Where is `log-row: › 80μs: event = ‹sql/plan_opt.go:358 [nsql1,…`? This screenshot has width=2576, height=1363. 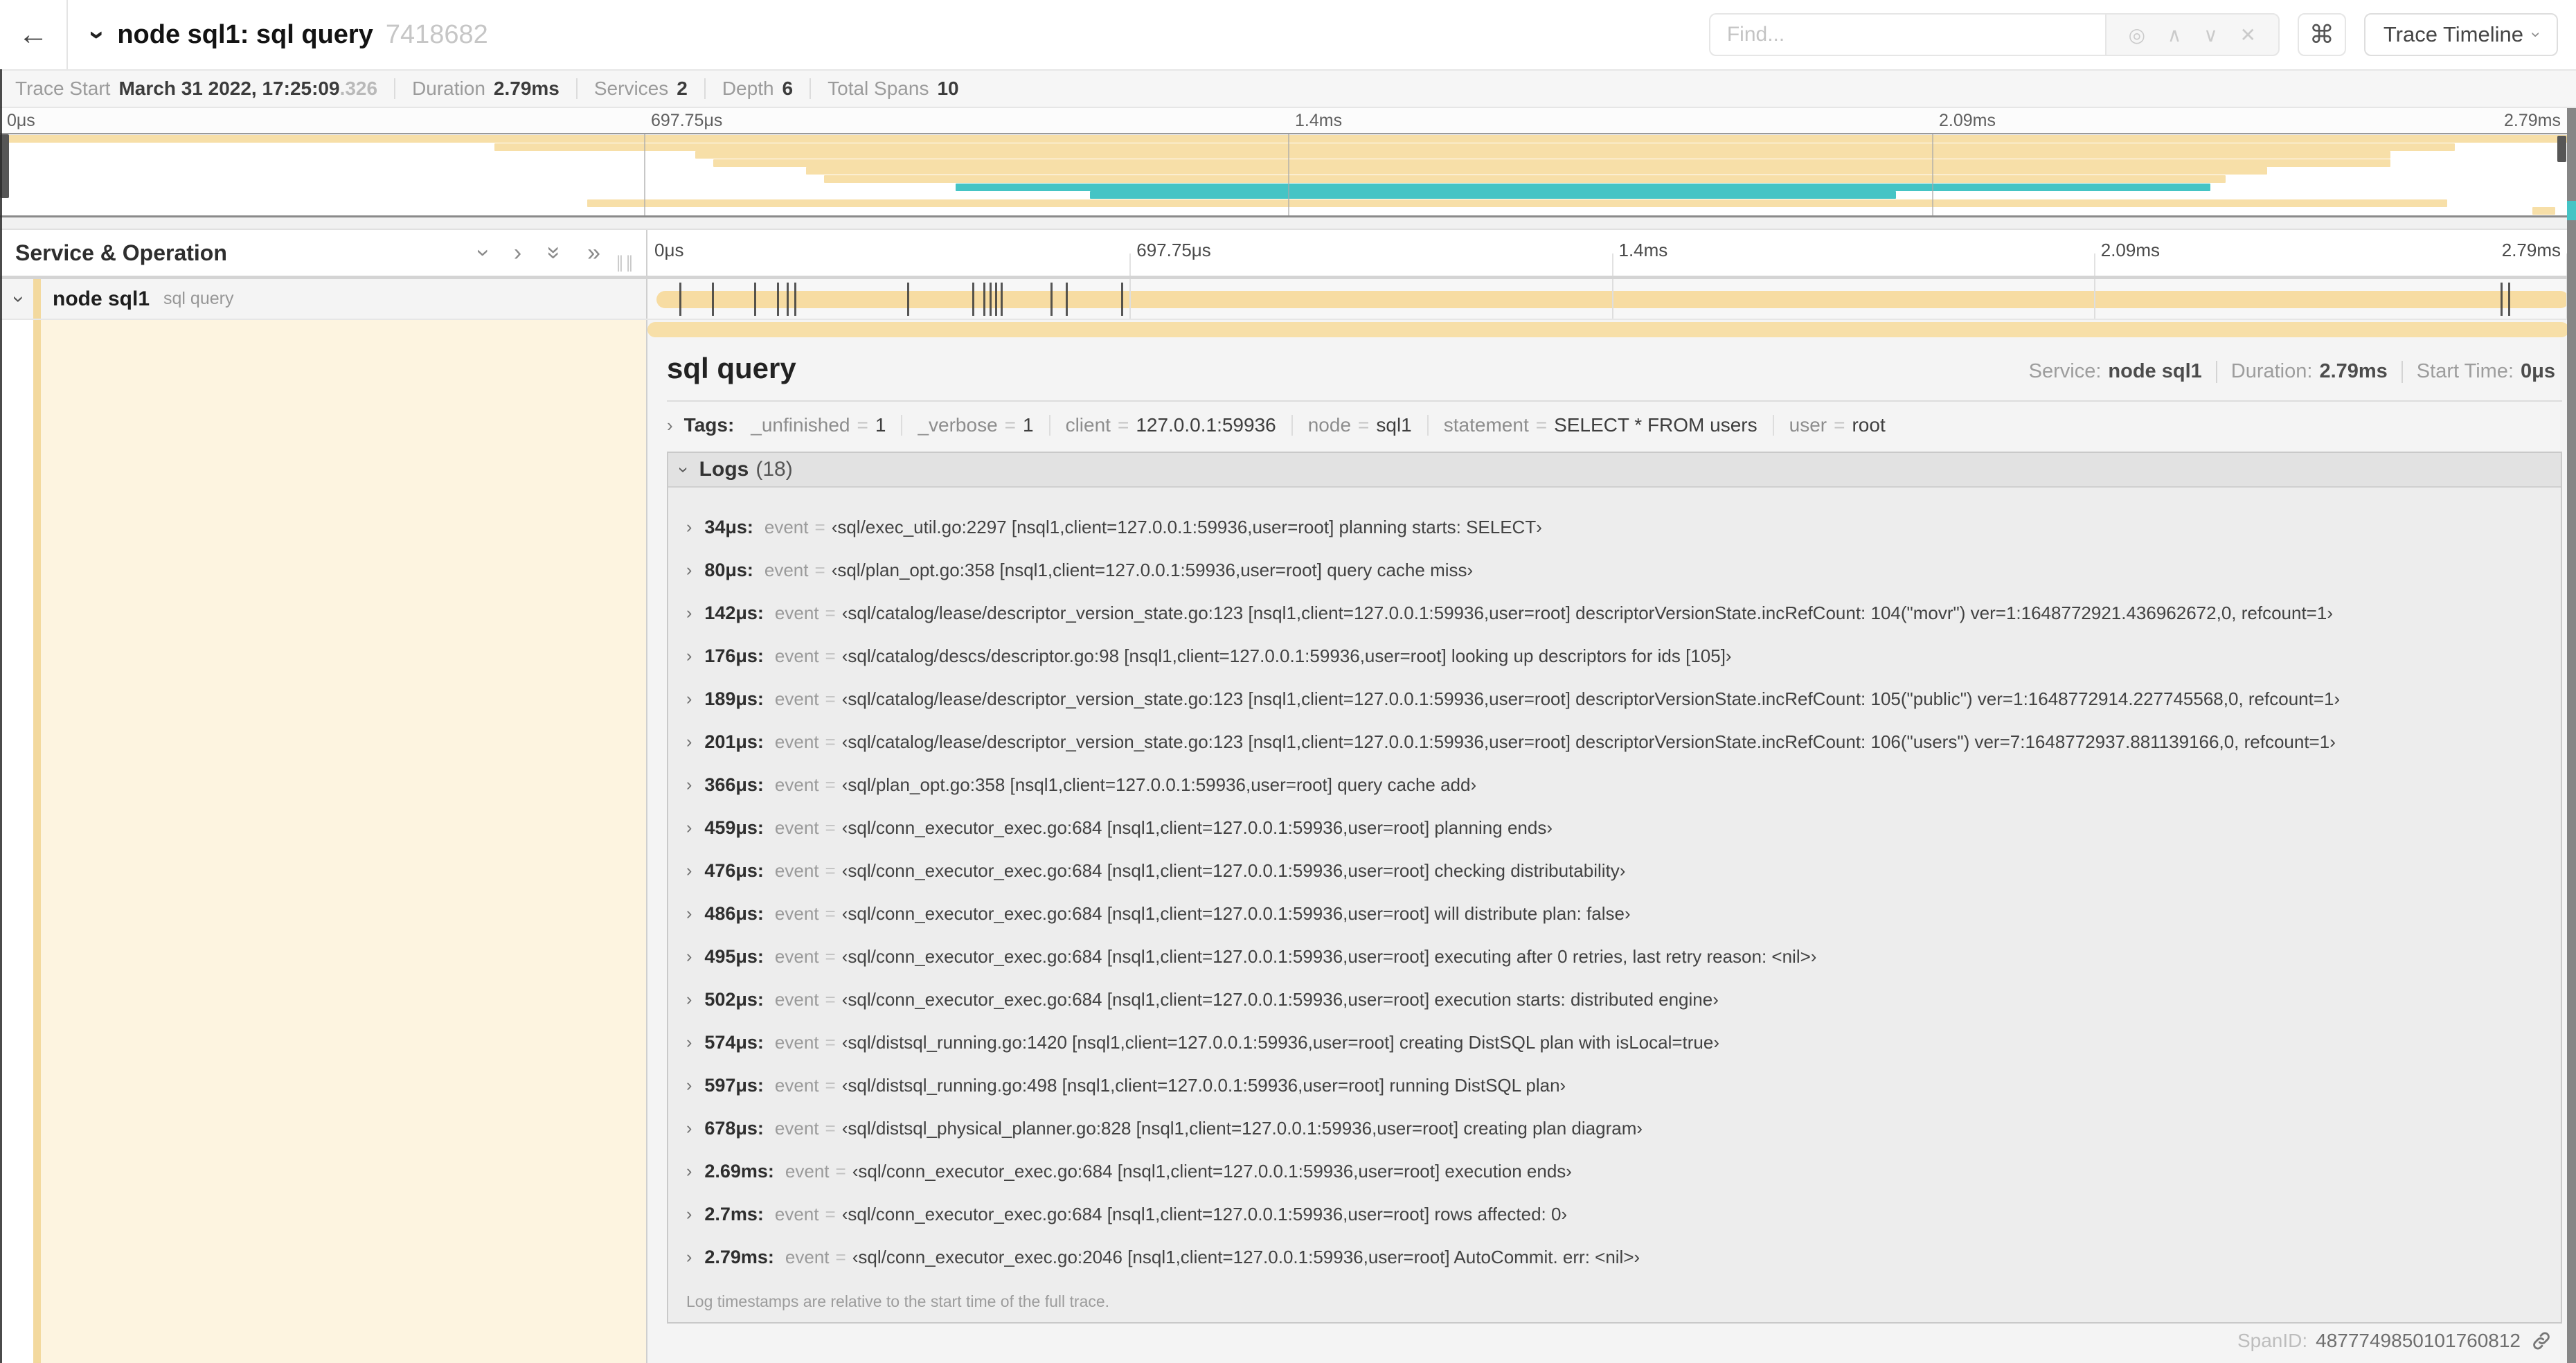 log-row: › 80μs: event = ‹sql/plan_opt.go:358 [nsql1,… is located at coordinates (1615, 570).